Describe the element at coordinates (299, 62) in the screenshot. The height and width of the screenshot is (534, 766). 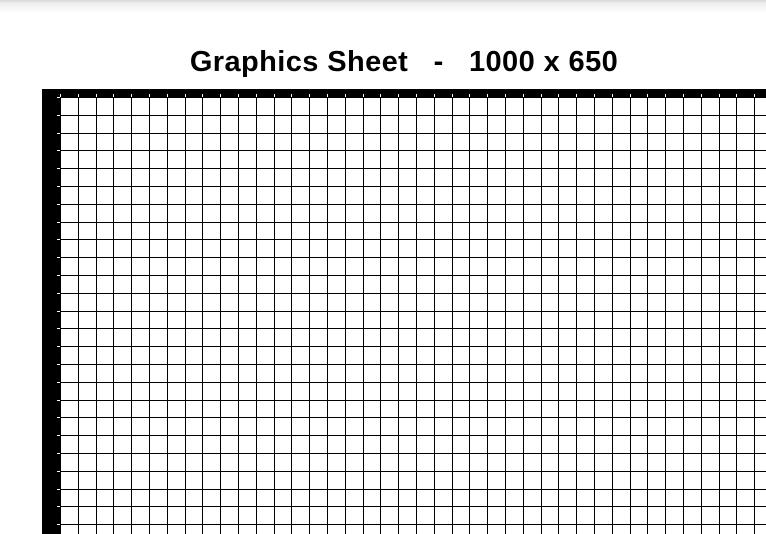
I see `title-name: Graphics Sheet` at that location.